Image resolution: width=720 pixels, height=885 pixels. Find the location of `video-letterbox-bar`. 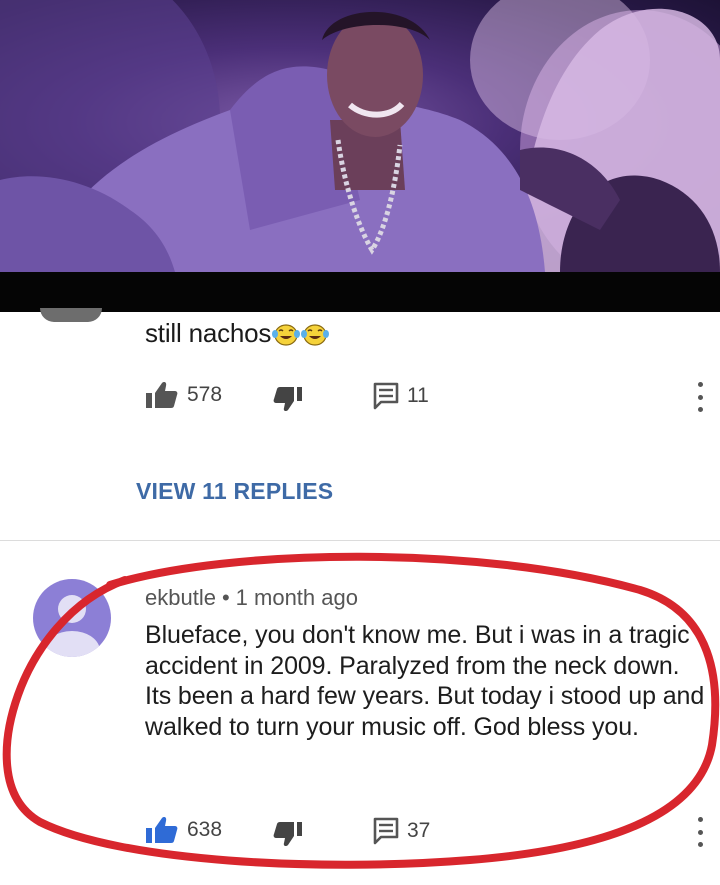

video-letterbox-bar is located at coordinates (360, 292).